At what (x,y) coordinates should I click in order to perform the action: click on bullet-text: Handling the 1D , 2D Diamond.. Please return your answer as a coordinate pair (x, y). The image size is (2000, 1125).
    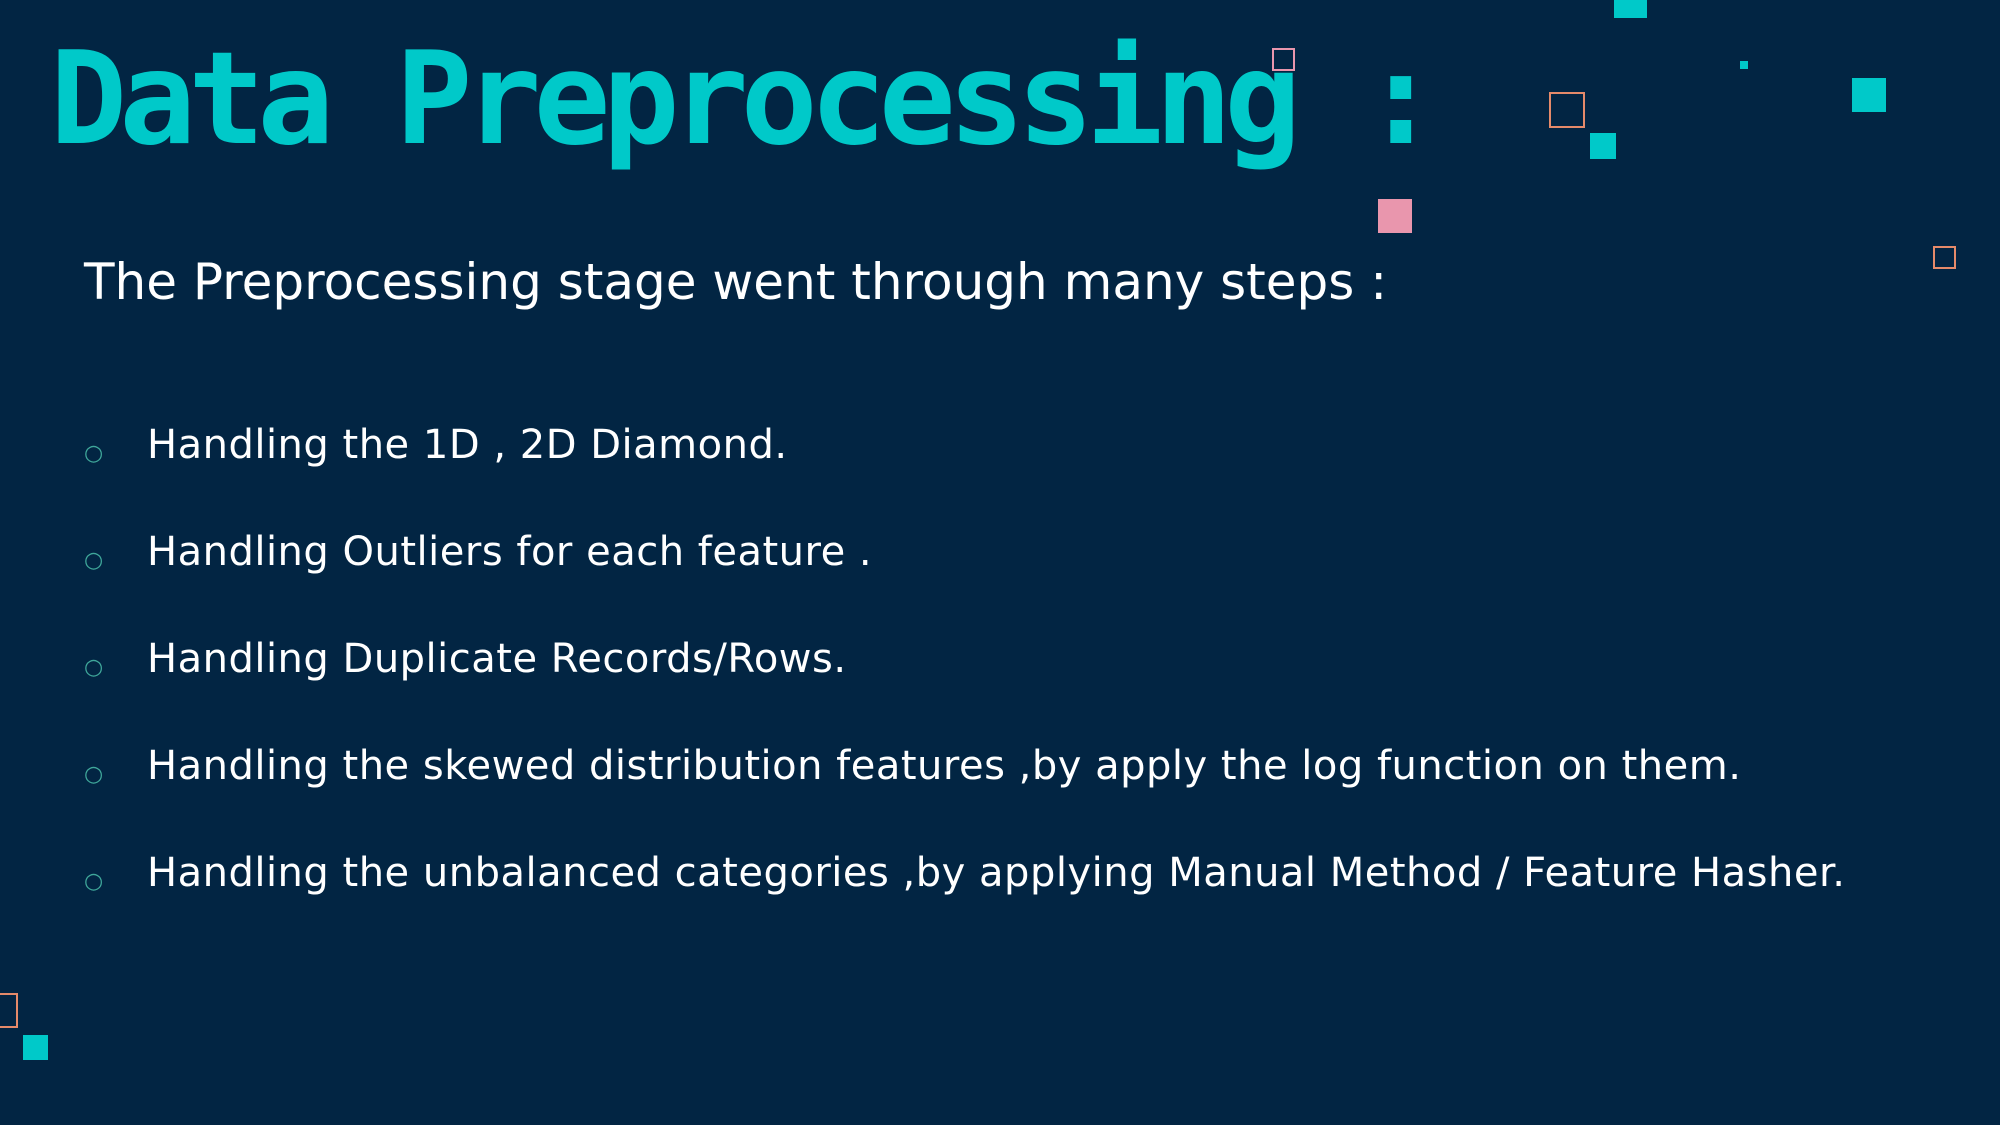
    Looking at the image, I should click on (467, 445).